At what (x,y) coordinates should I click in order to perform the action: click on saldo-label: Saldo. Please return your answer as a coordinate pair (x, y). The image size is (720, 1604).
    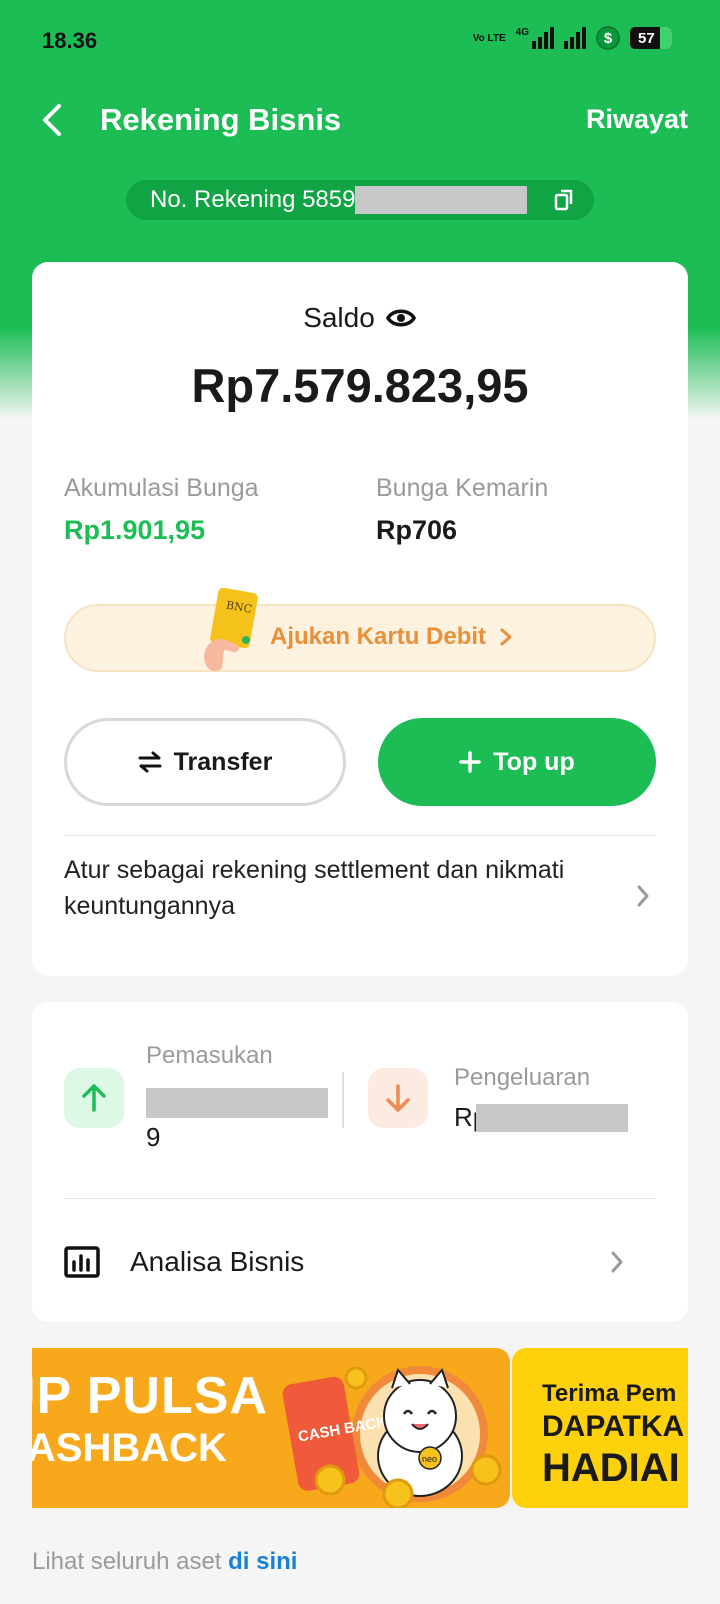
    Looking at the image, I should click on (339, 317).